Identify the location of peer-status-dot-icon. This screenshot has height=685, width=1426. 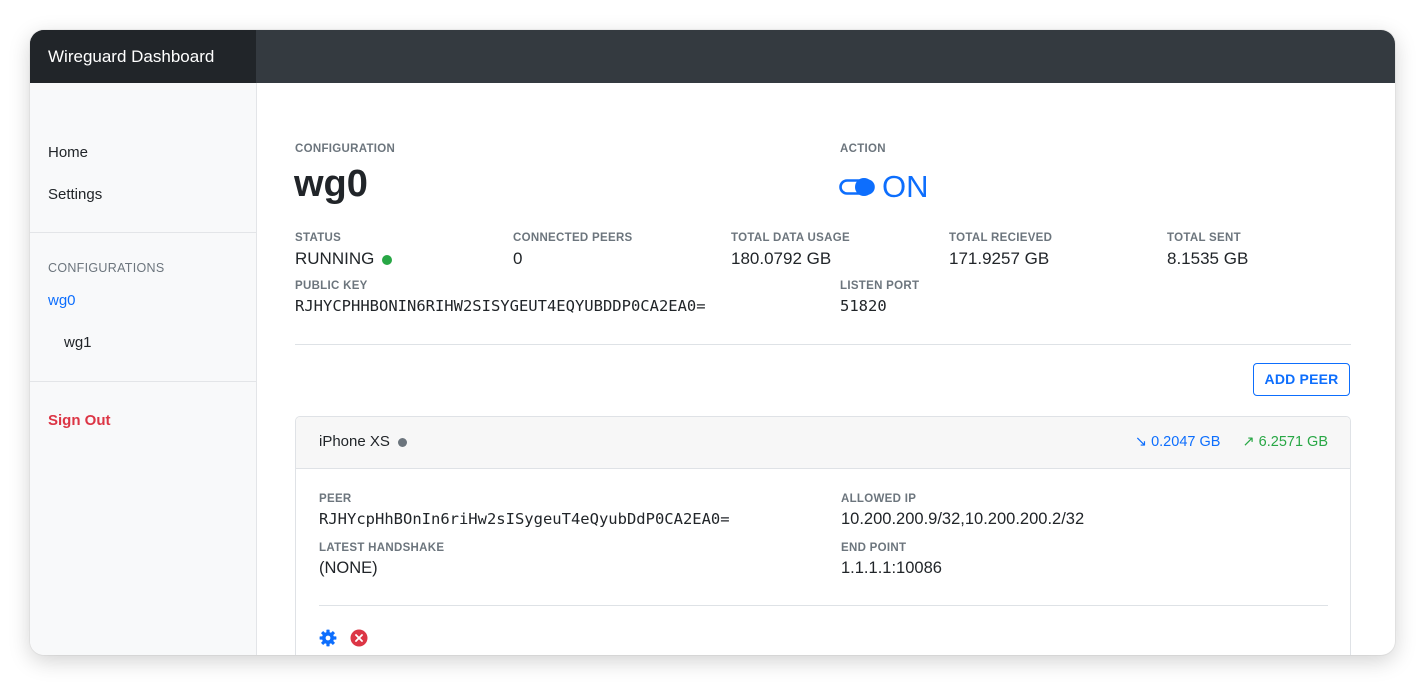
(402, 442).